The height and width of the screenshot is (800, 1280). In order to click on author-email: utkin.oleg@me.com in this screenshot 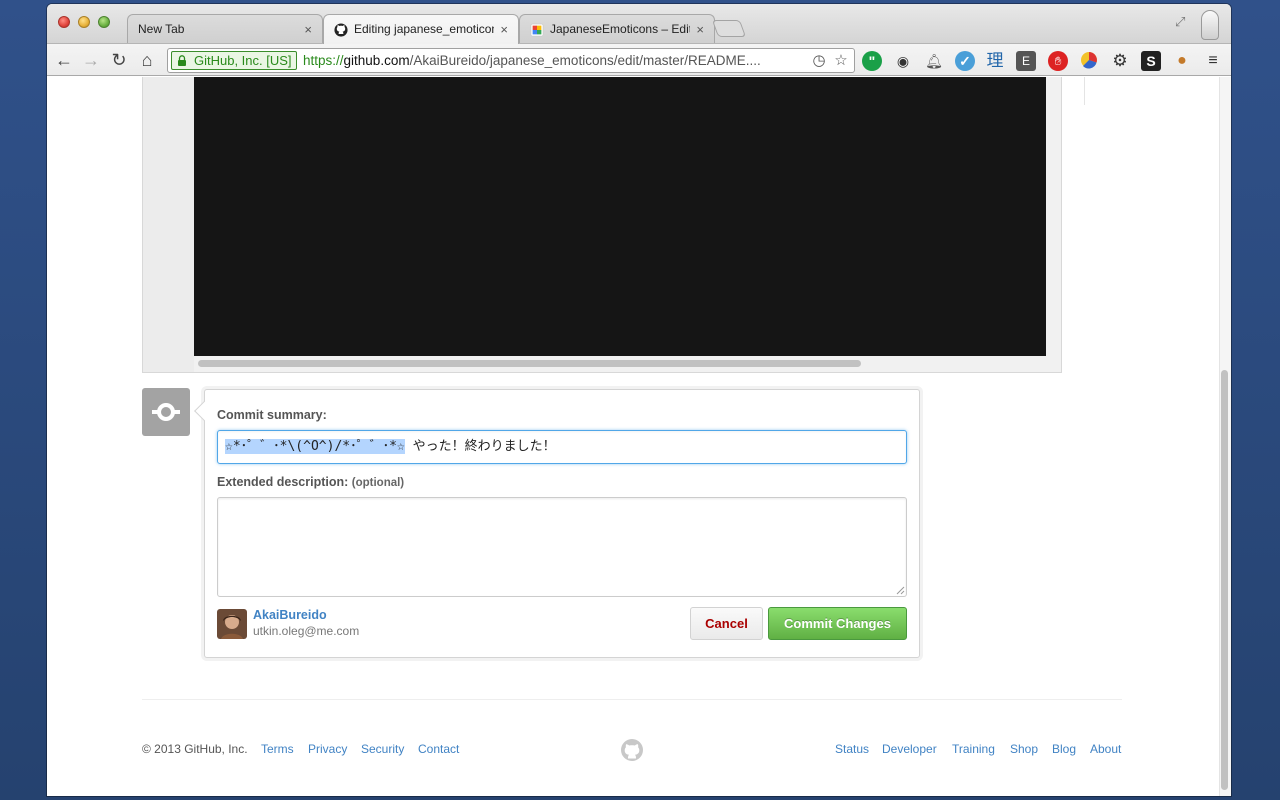, I will do `click(306, 631)`.